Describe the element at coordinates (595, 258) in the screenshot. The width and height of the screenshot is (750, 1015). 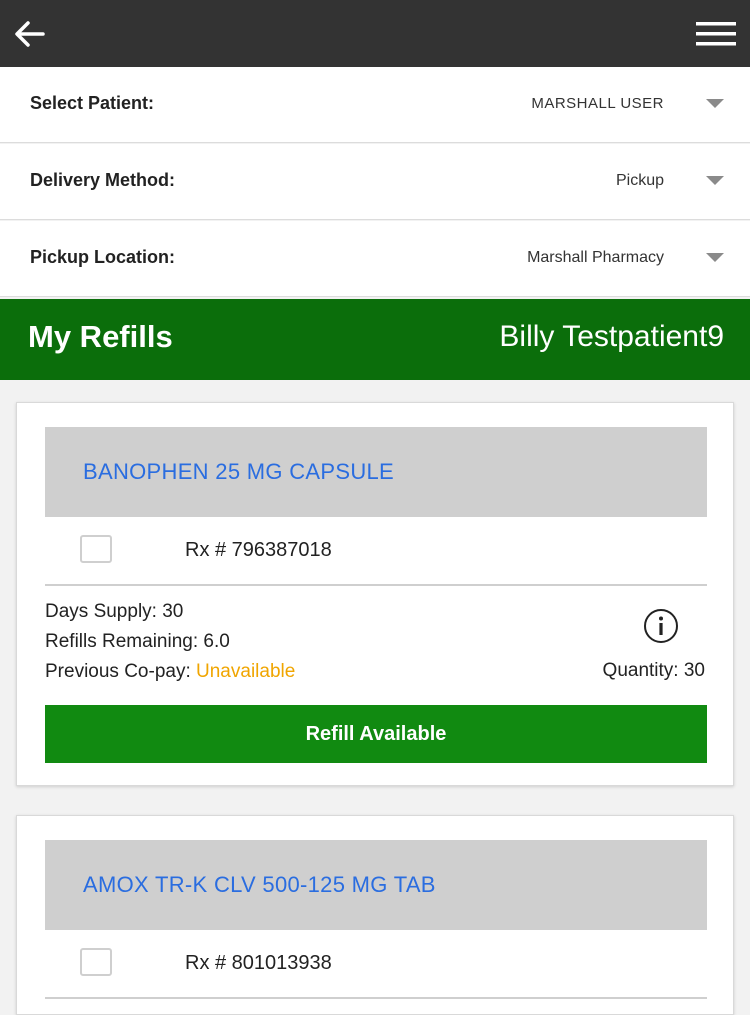
I see `pickup-location-value: Marshall Pharmacy` at that location.